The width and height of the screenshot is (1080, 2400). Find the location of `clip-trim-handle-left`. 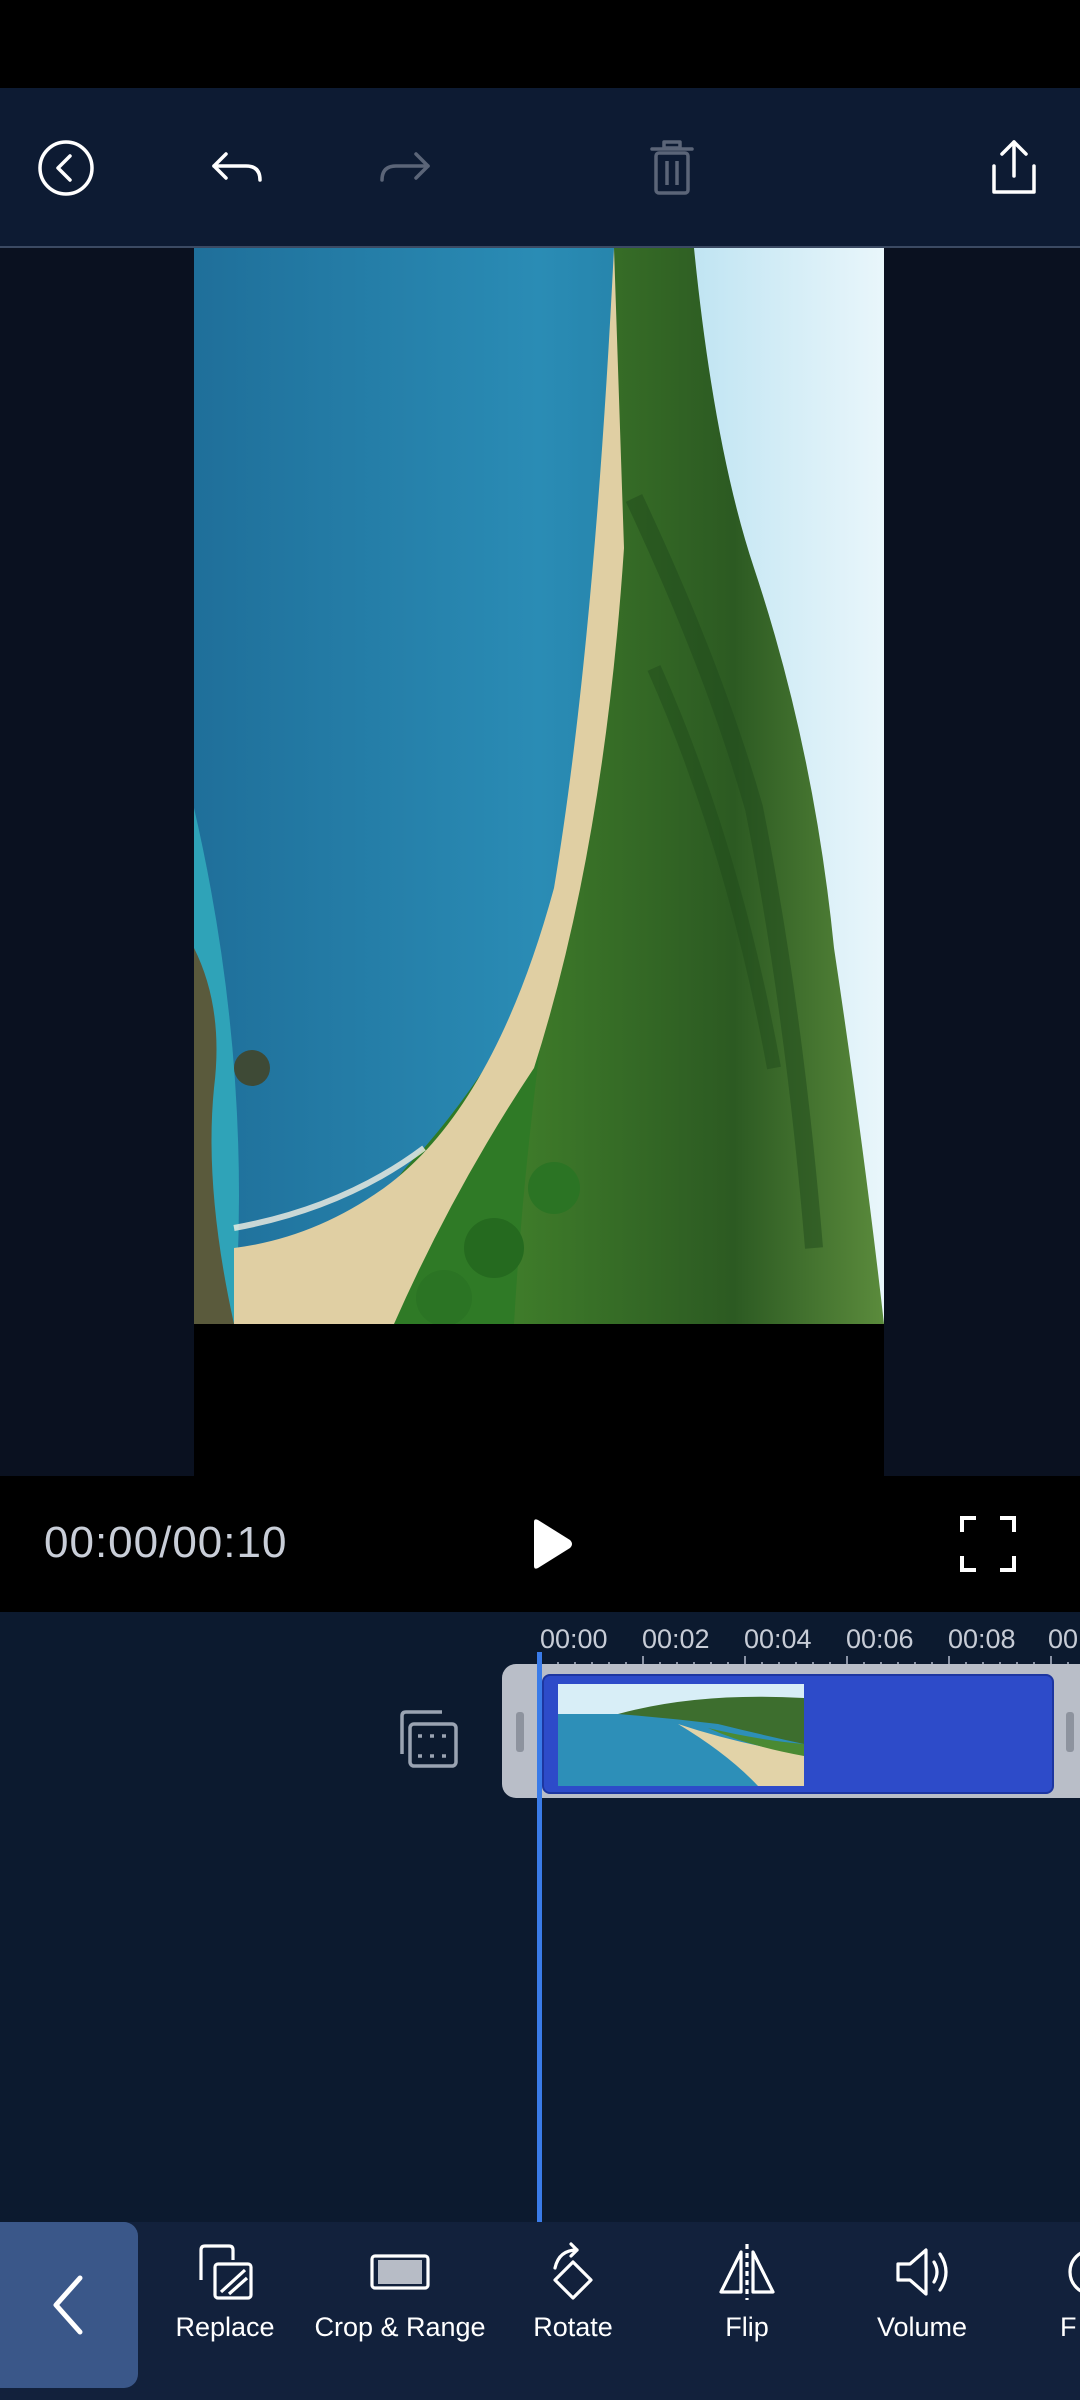

clip-trim-handle-left is located at coordinates (520, 1732).